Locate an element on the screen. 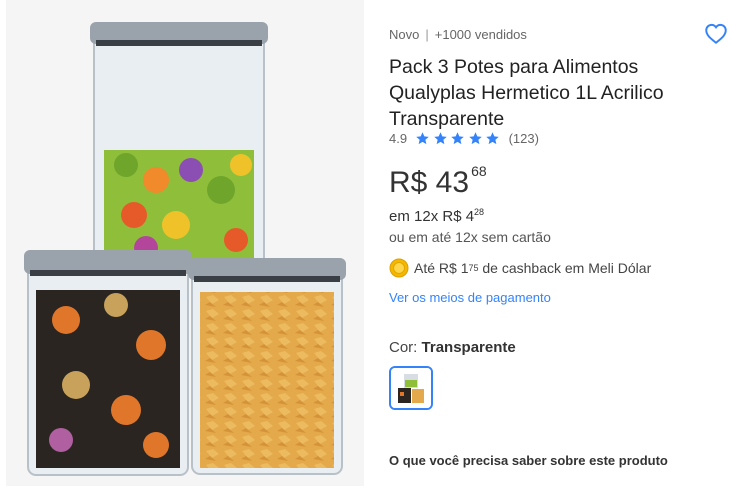  rating-stars is located at coordinates (459, 138).